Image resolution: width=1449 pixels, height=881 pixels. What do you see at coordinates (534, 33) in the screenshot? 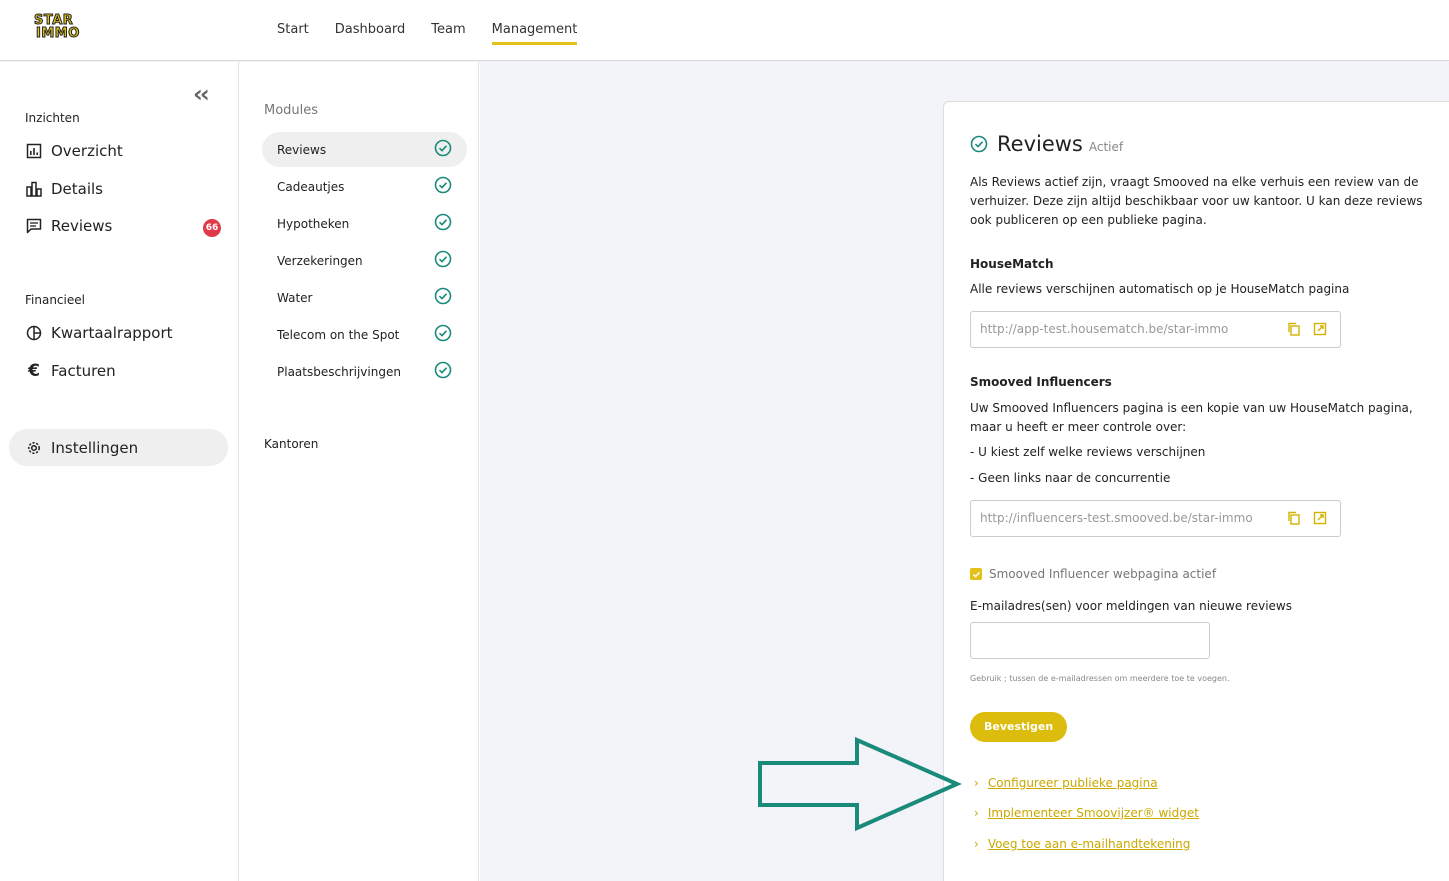
I see `nav-management: Management` at bounding box center [534, 33].